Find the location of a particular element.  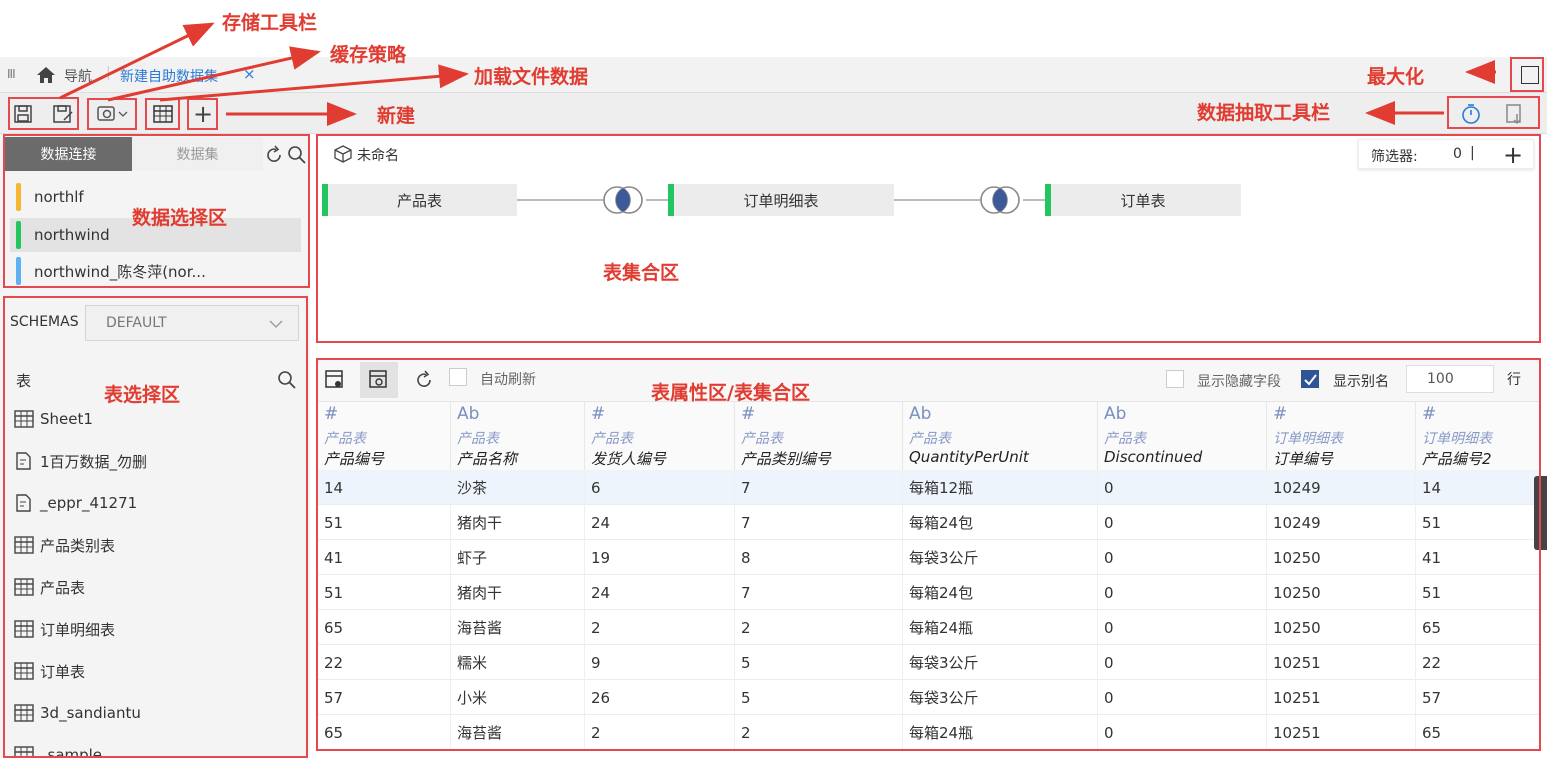

annotation-maximize: 最大化 is located at coordinates (1396, 77).